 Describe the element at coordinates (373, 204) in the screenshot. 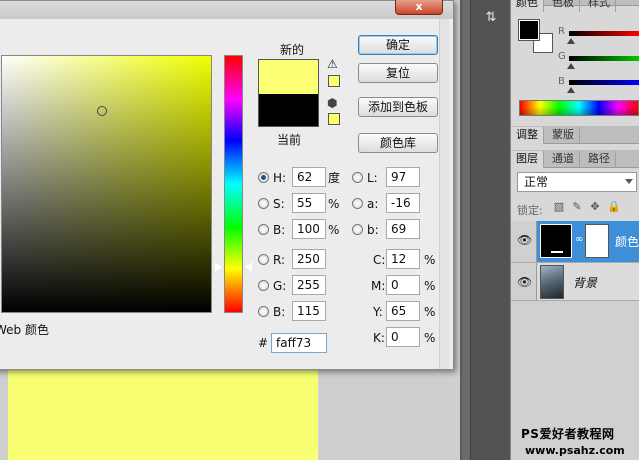

I see `a-channel-label: a:` at that location.